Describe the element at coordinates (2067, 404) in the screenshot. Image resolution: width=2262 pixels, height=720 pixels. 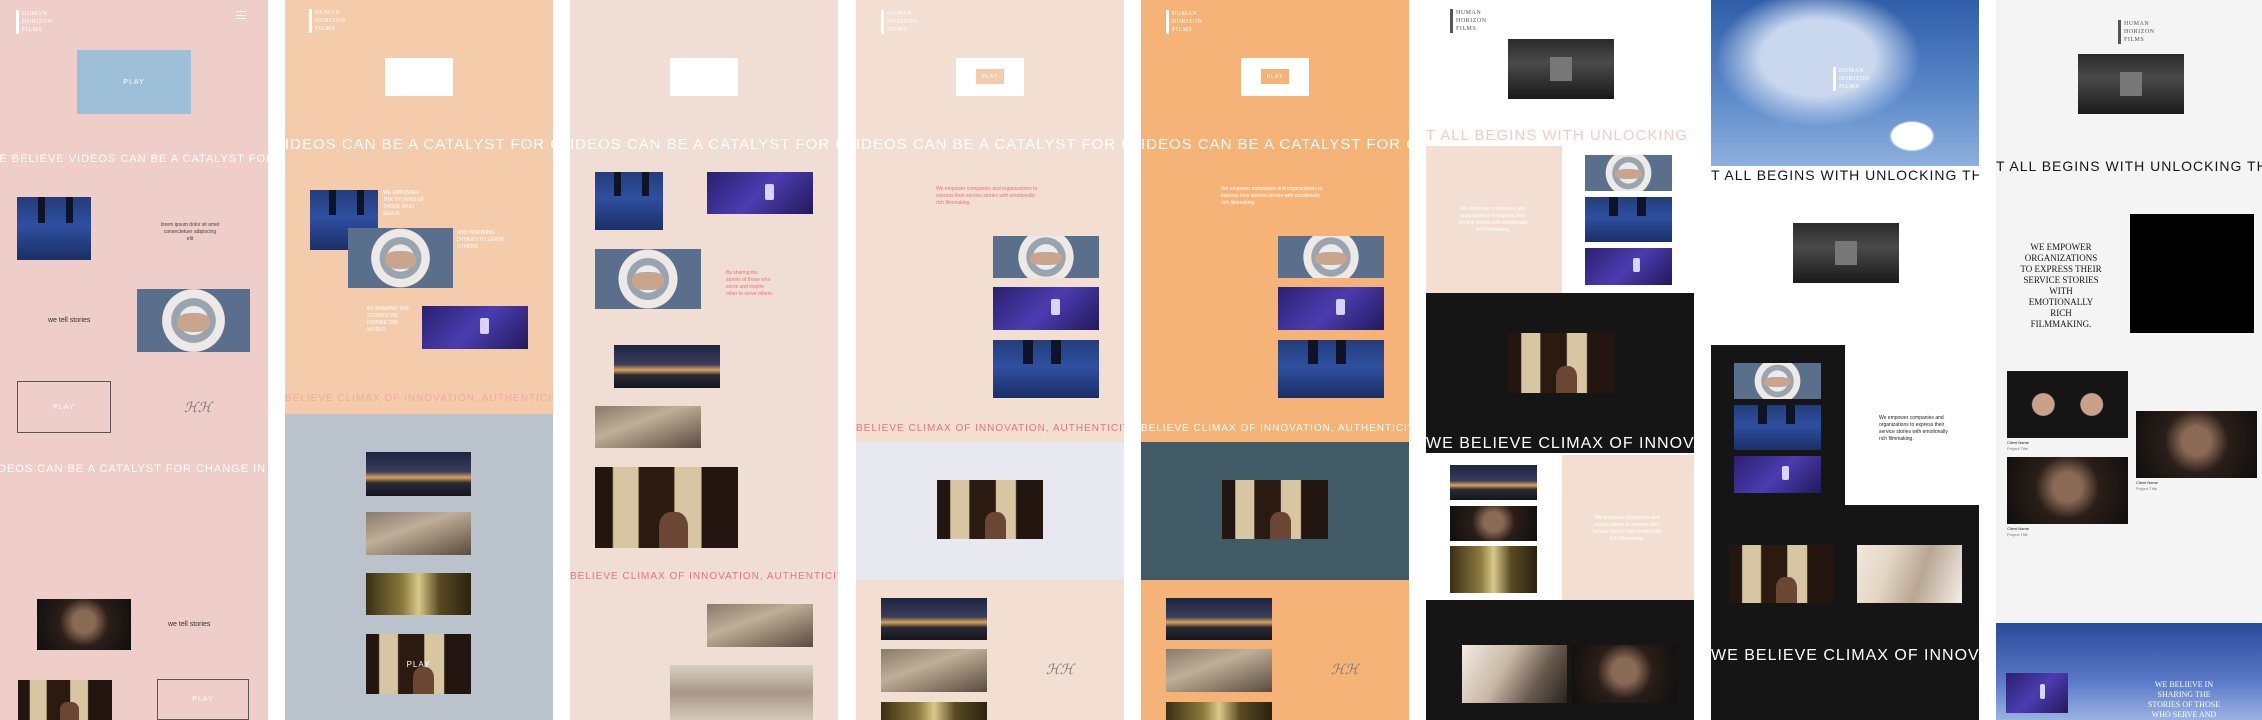
I see `photo-hands` at that location.